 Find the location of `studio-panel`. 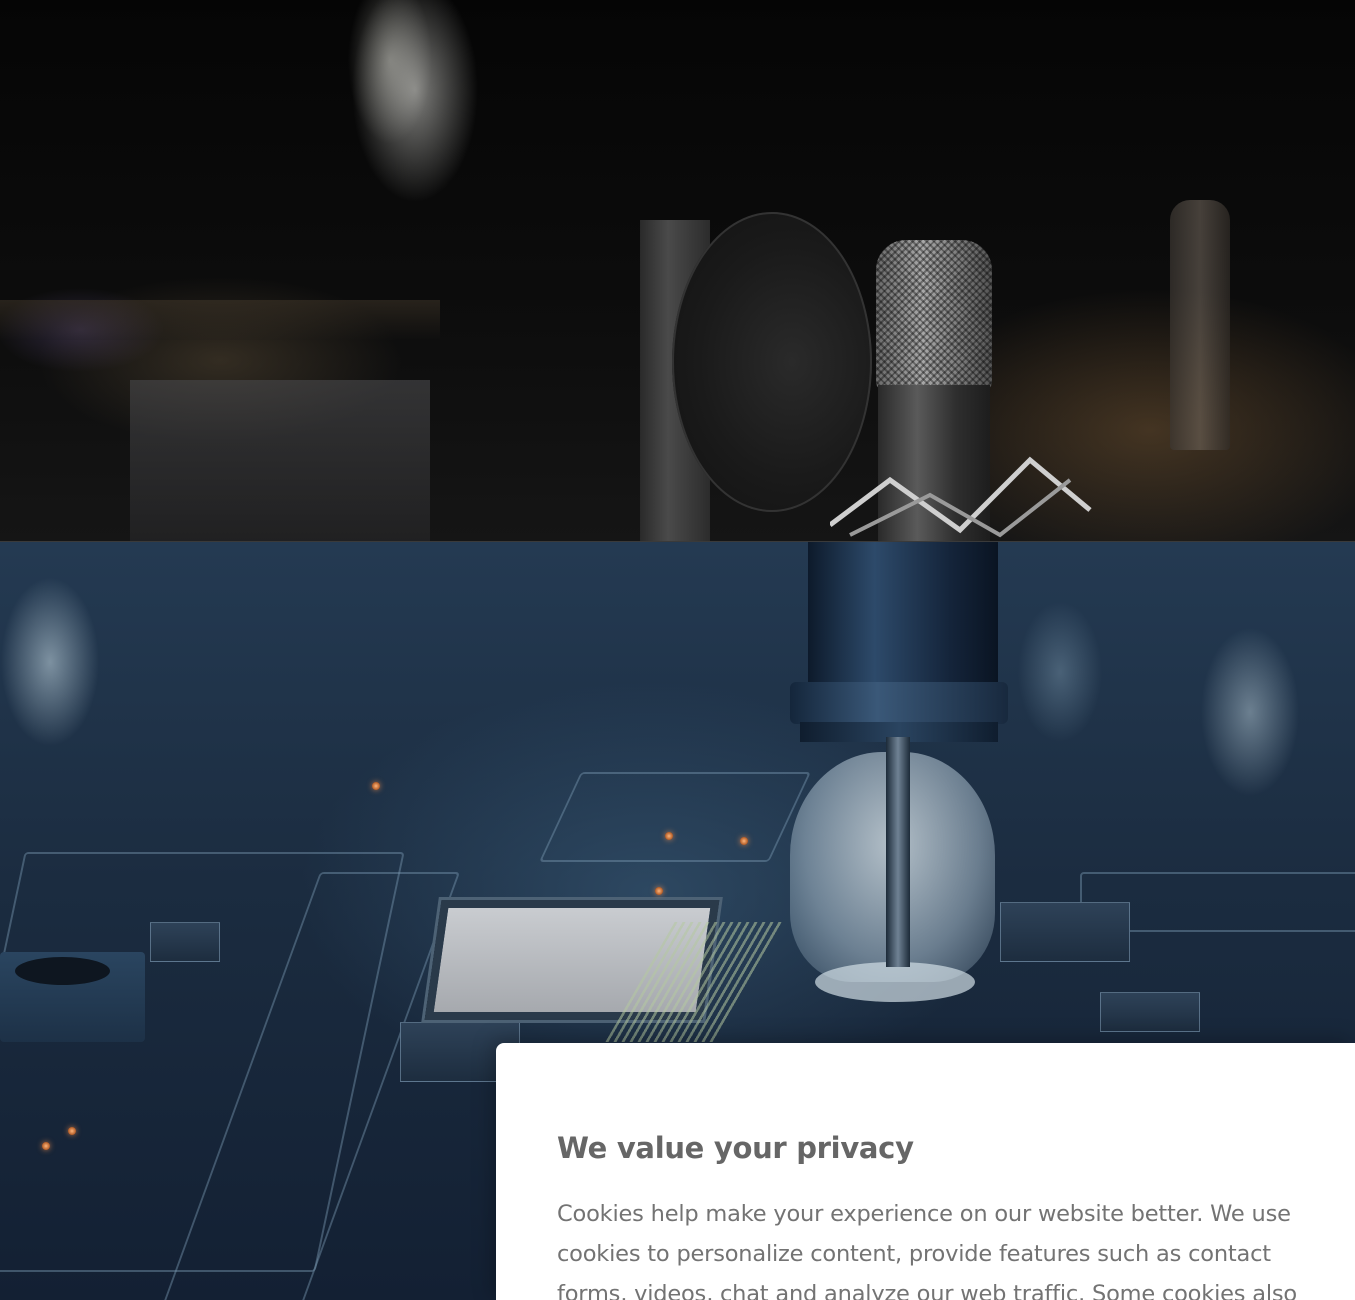

studio-panel is located at coordinates (280, 460).